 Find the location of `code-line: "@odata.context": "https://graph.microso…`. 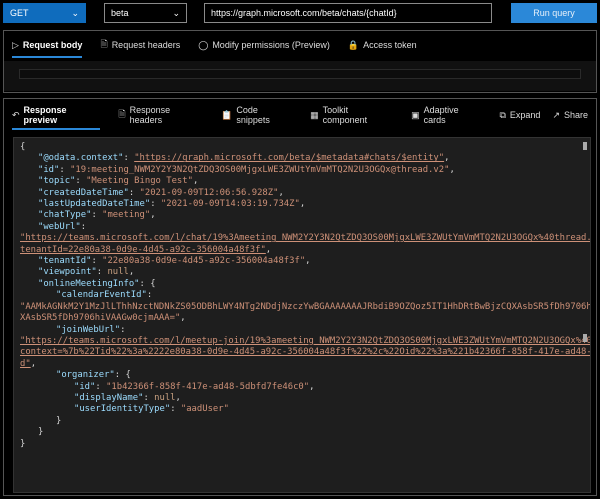

code-line: "@odata.context": "https://graph.microso… is located at coordinates (305, 158).